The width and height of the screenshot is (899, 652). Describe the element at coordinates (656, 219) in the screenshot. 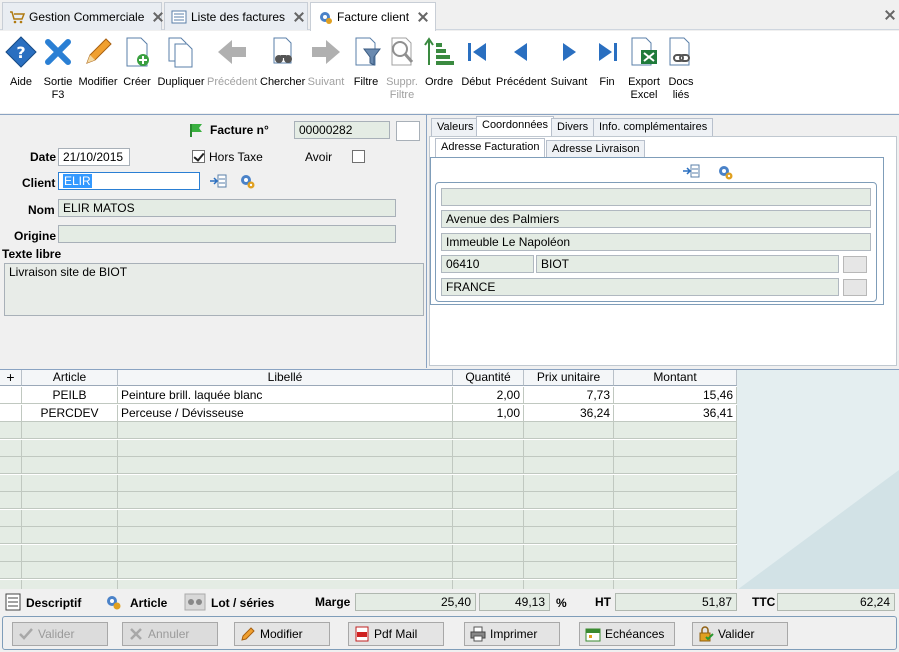

I see `address-line1-field: Avenue des Palmiers` at that location.